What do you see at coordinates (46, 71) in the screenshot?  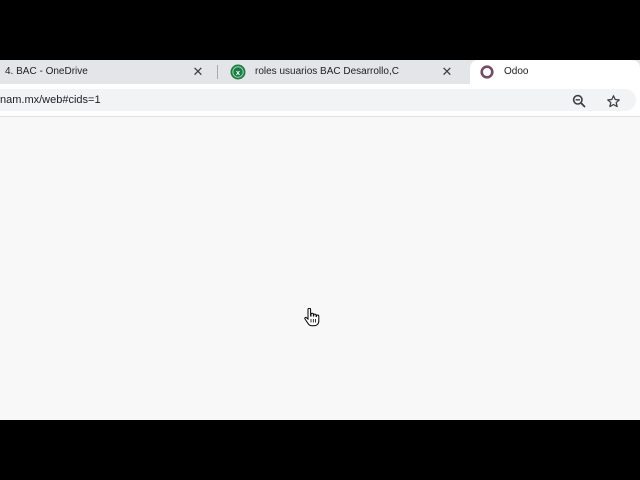 I see `tab-title: 4. BAC - OneDrive` at bounding box center [46, 71].